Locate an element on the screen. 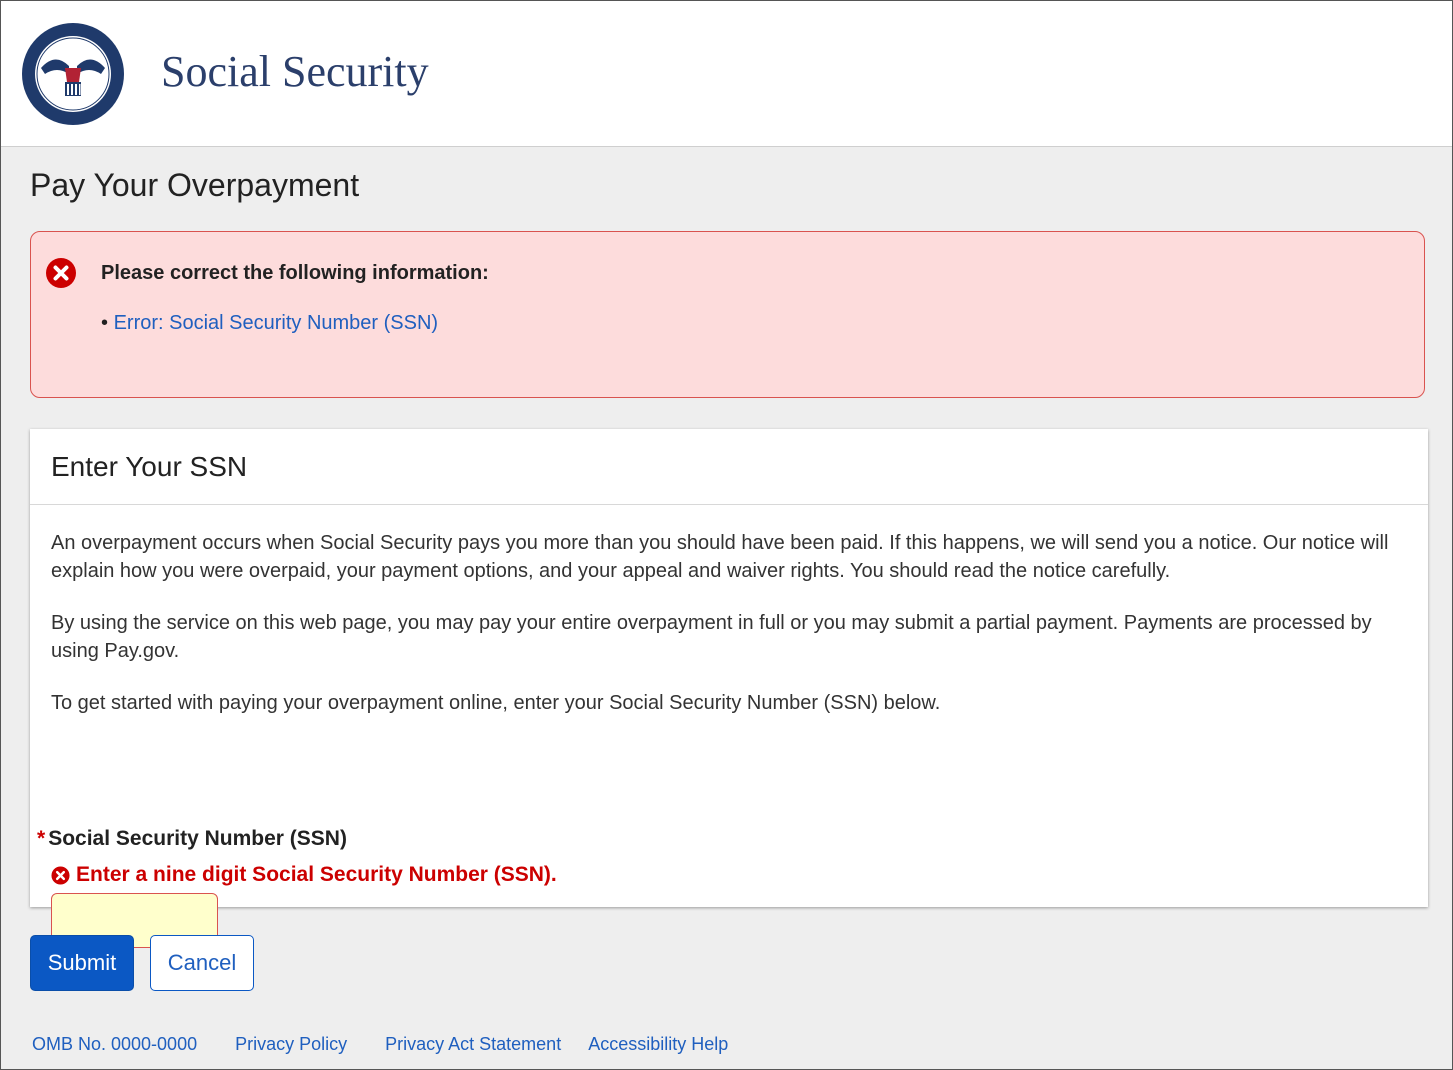  accessibility-help-link: Accessibility Help is located at coordinates (658, 1044).